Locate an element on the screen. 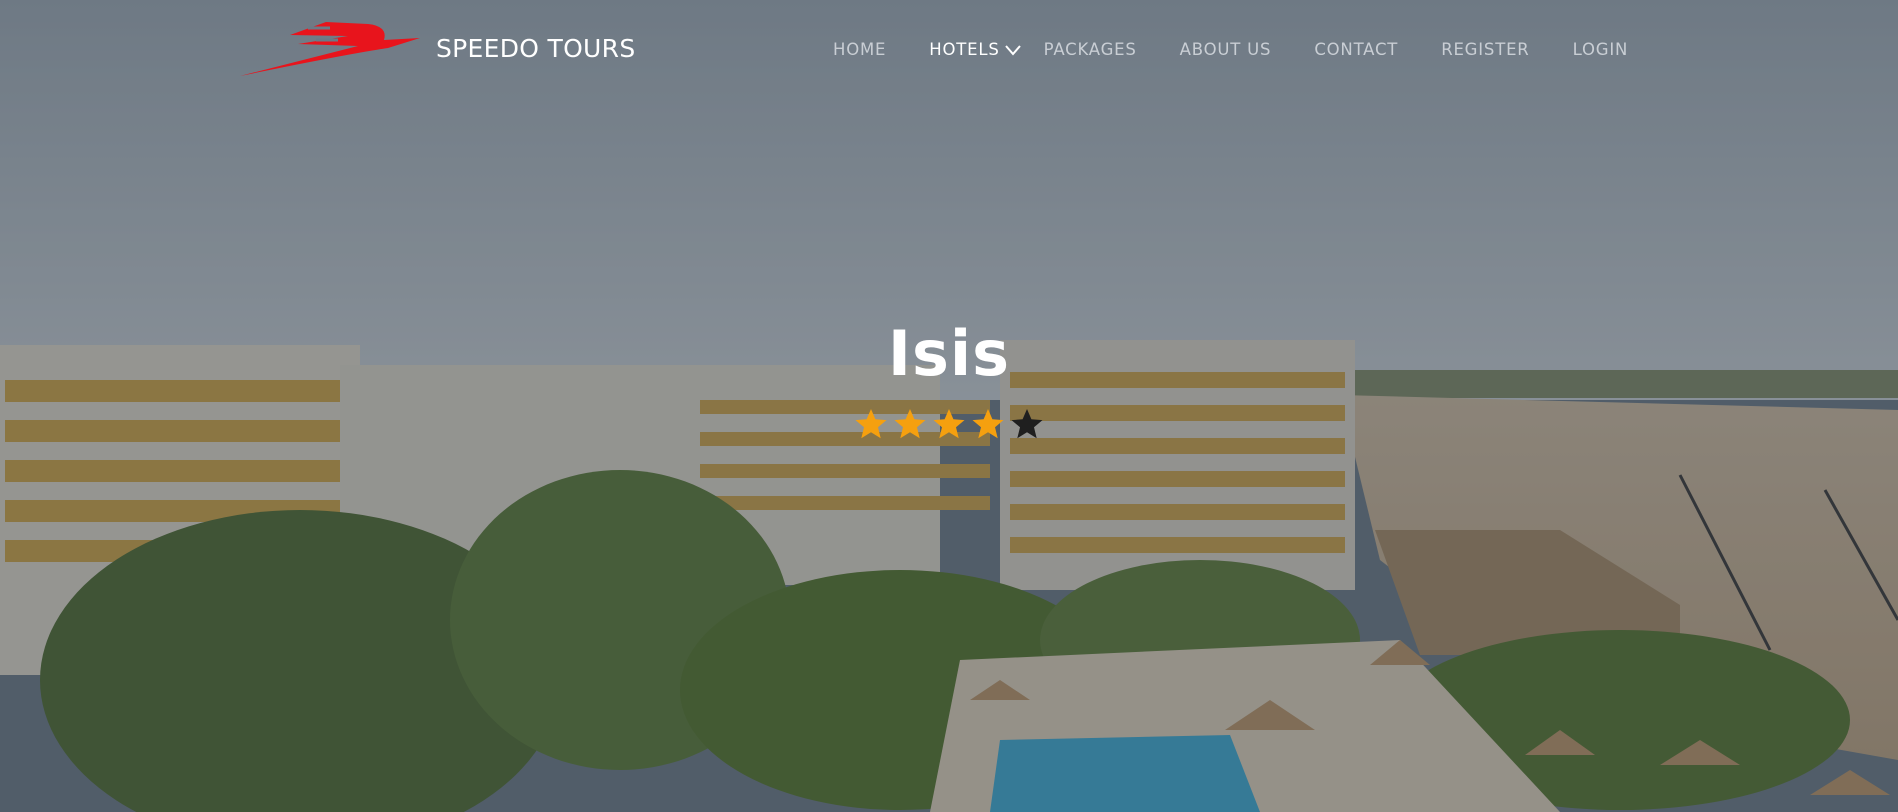 The image size is (1898, 812). nav-about-us: ABOUT US is located at coordinates (1226, 49).